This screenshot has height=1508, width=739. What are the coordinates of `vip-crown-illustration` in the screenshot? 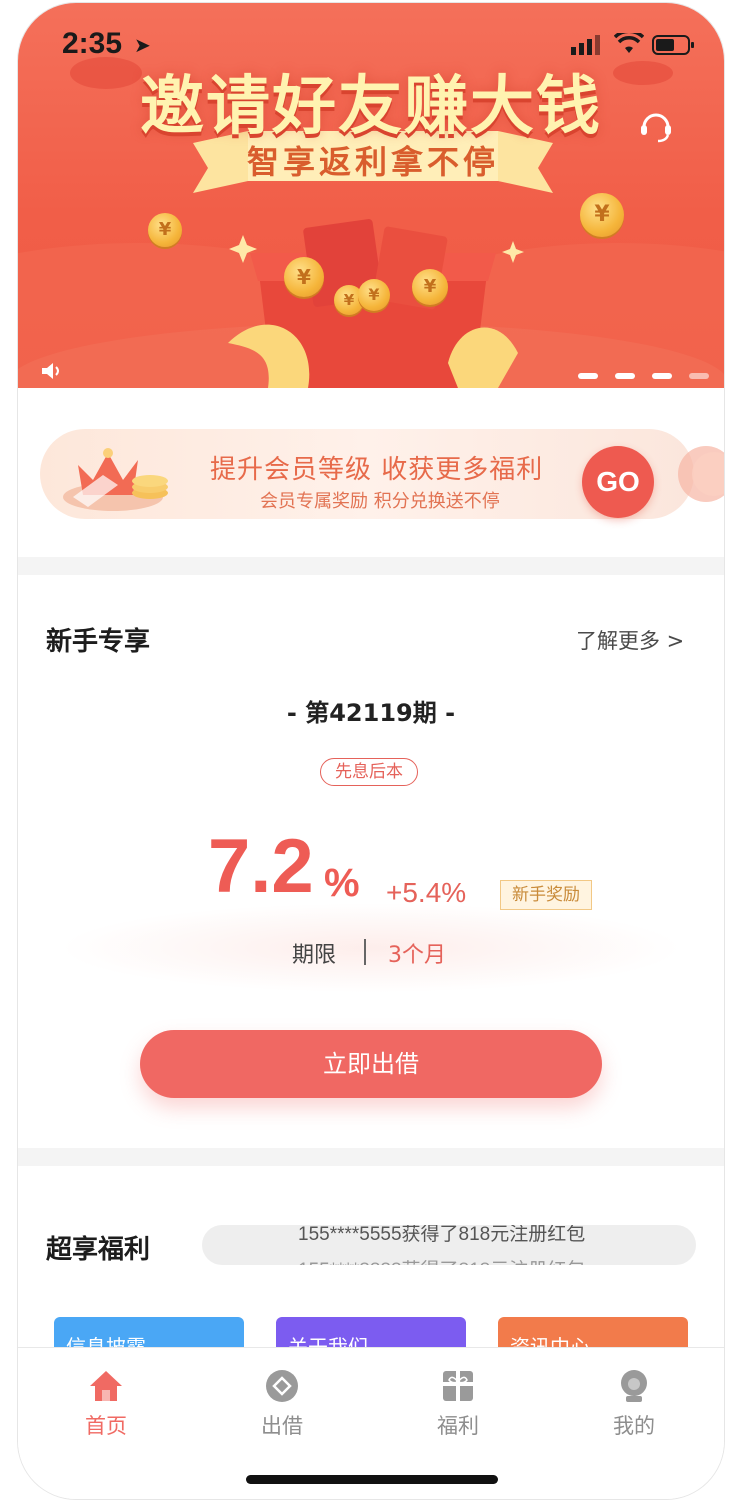 It's located at (115, 479).